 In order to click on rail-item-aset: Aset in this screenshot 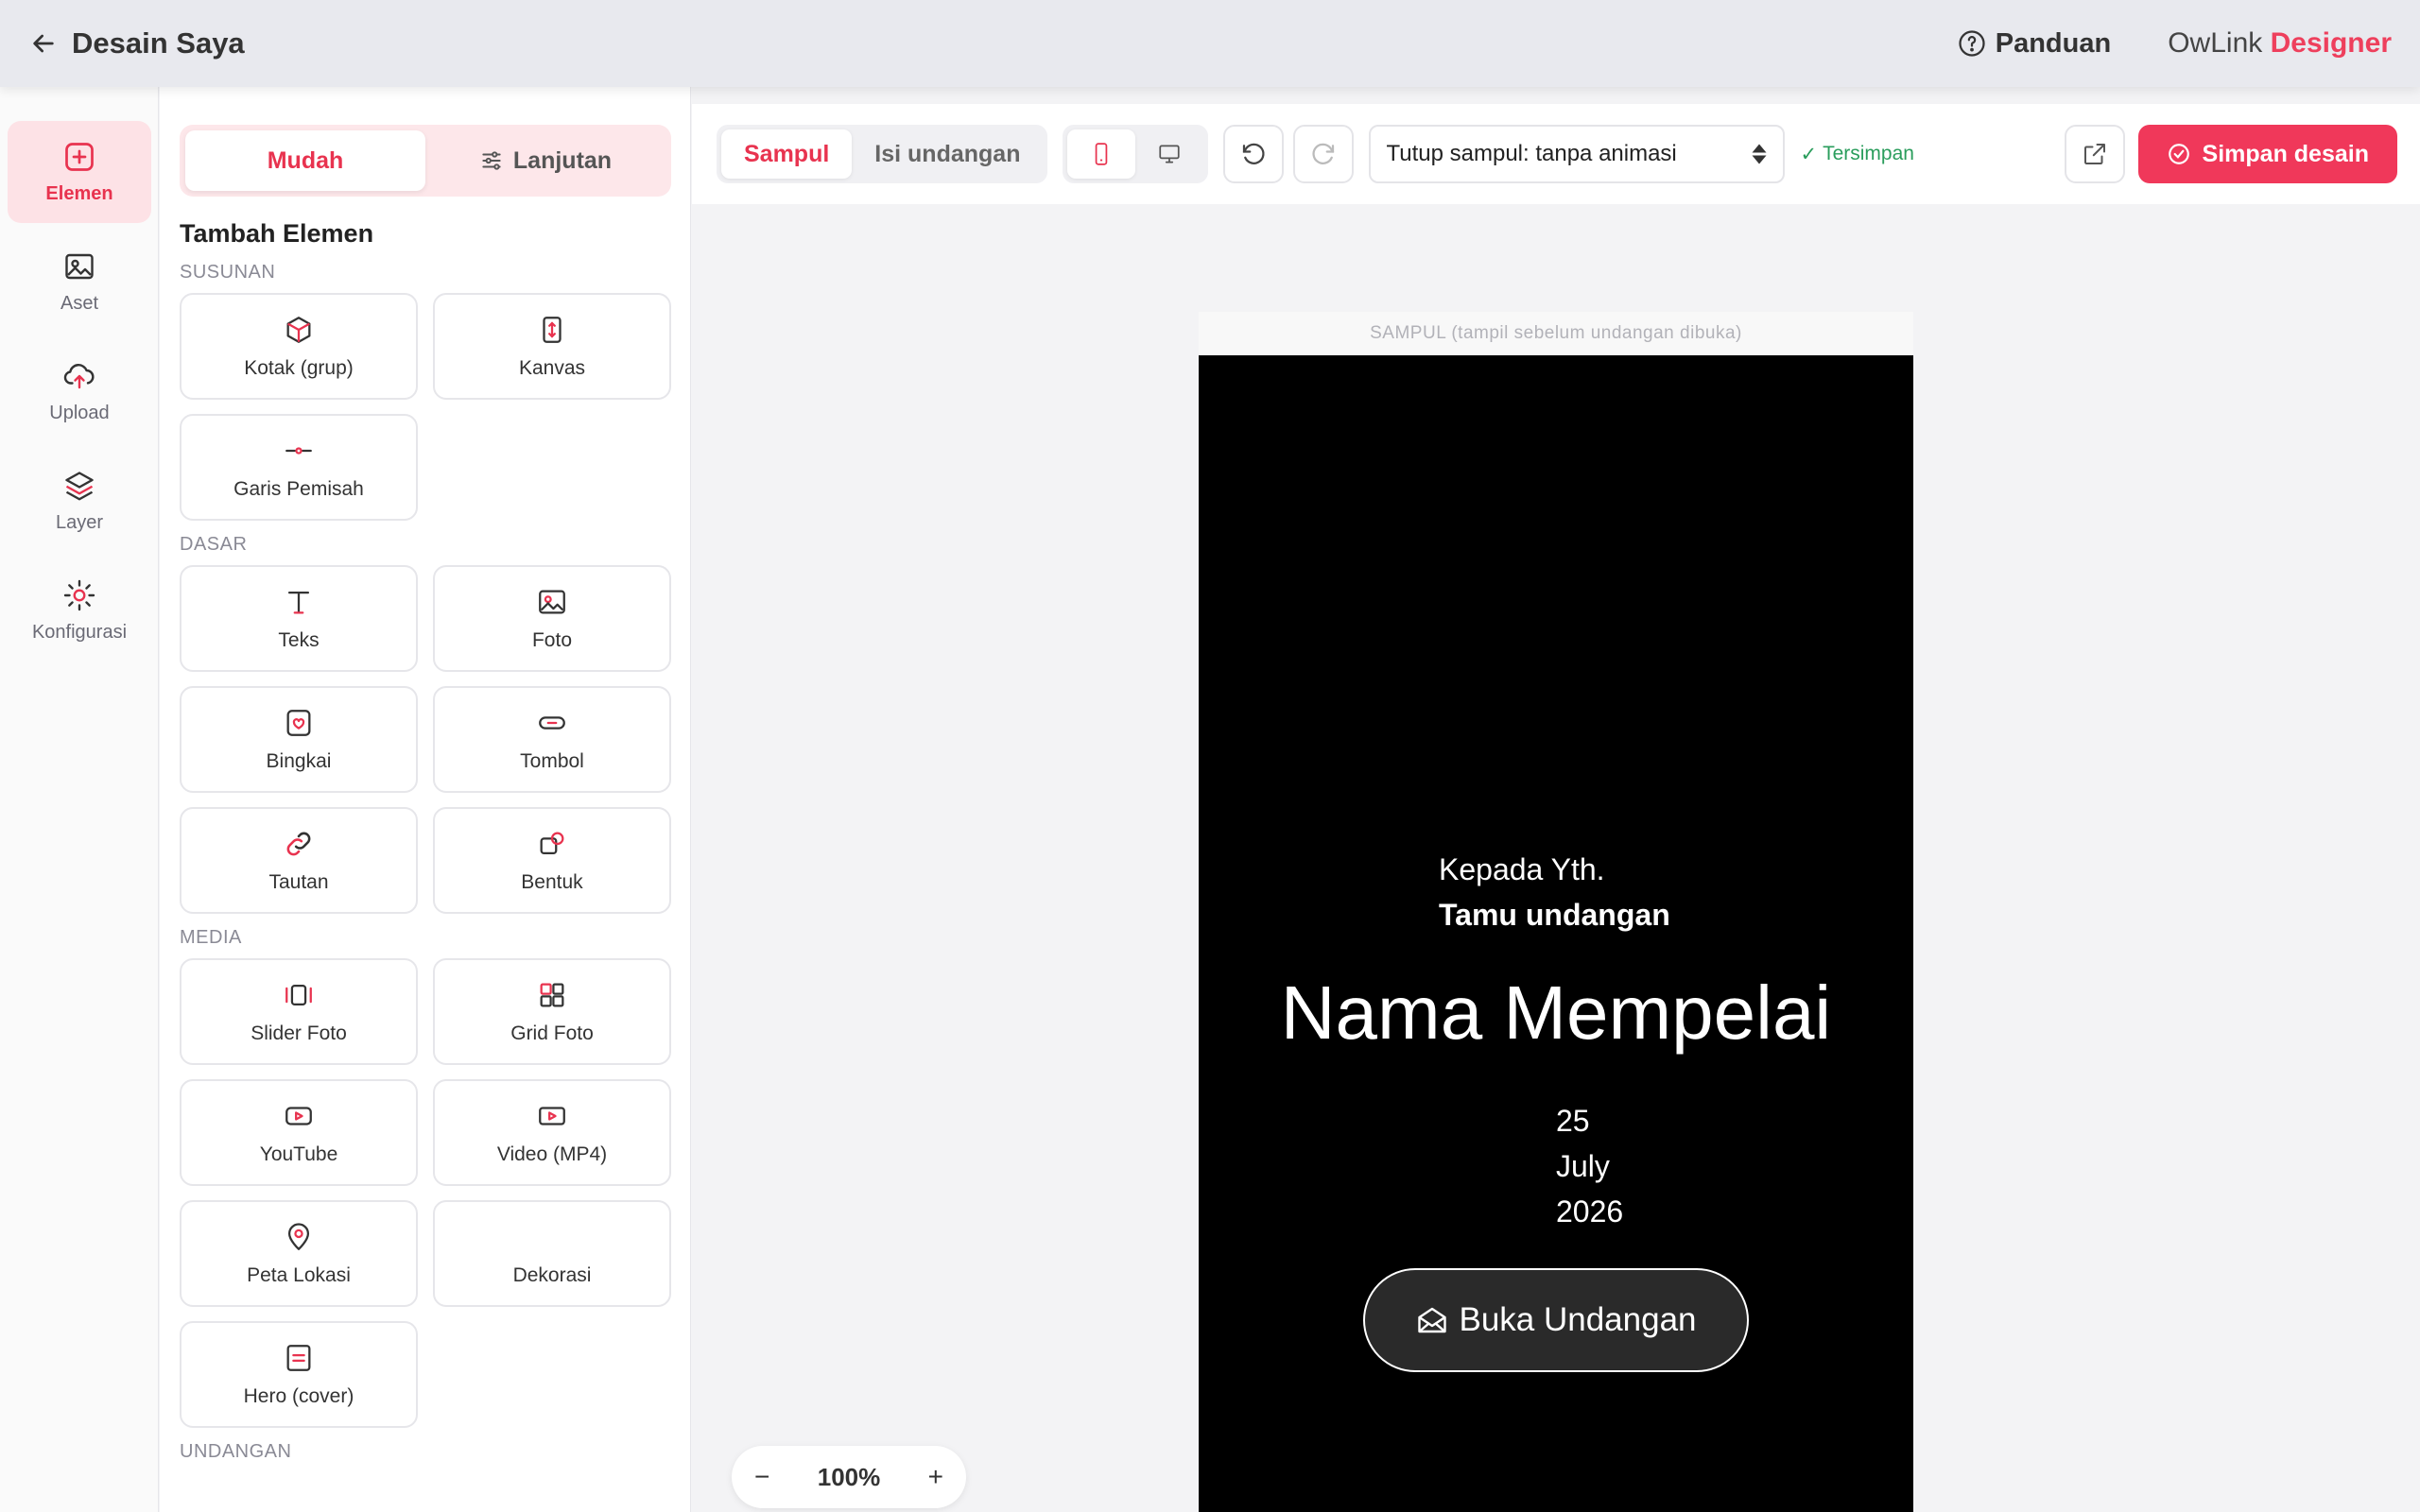, I will do `click(79, 282)`.